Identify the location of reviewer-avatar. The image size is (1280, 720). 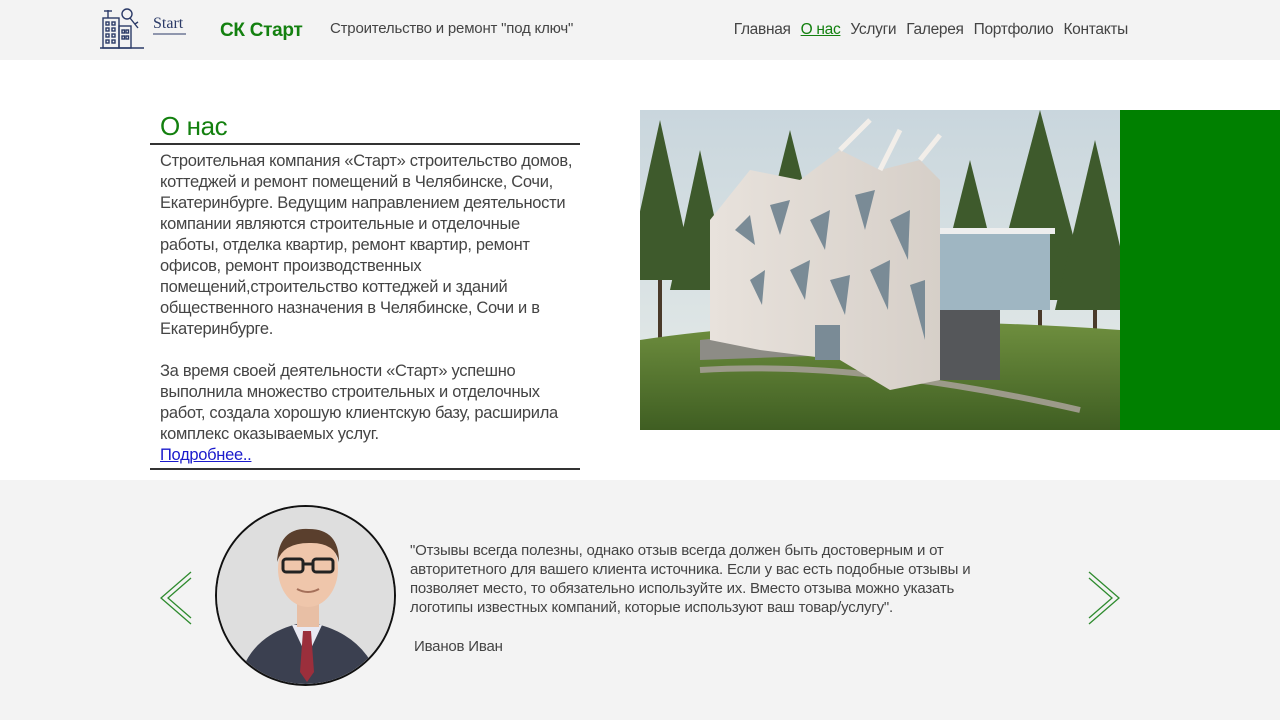
(305, 595).